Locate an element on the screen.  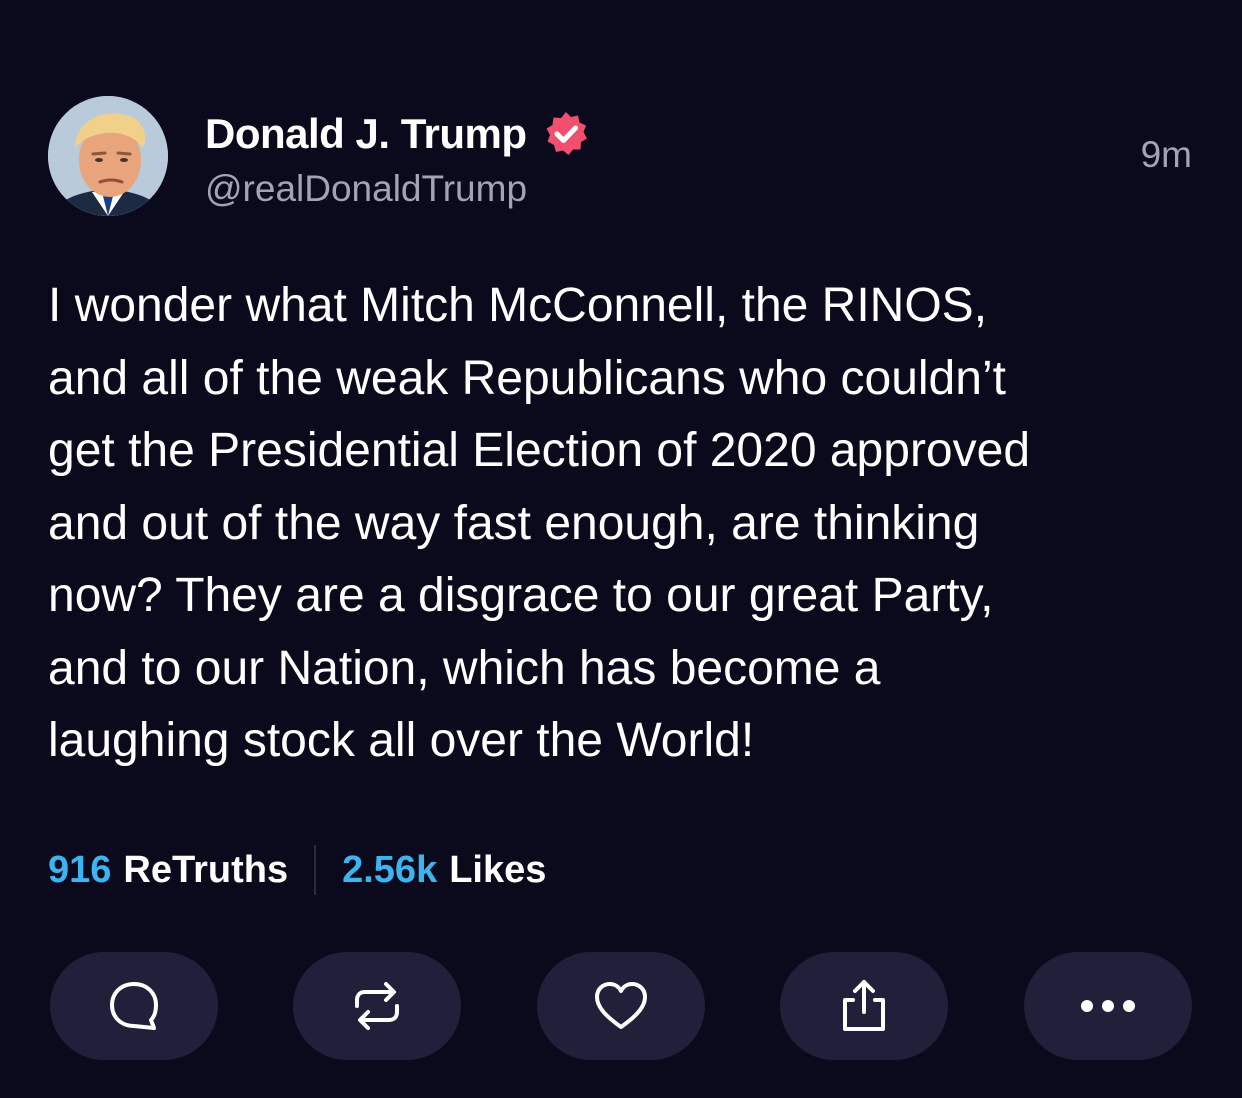
action-bar is located at coordinates (621, 1006).